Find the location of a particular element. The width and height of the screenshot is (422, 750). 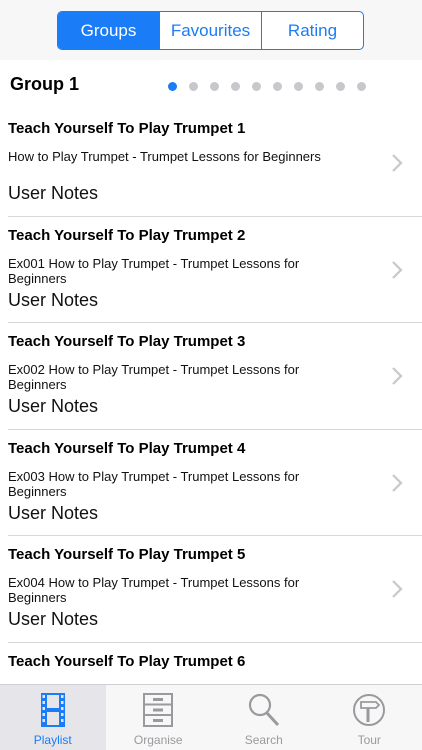

tab-bar: Playlist Organise Search Tour is located at coordinates (211, 717).